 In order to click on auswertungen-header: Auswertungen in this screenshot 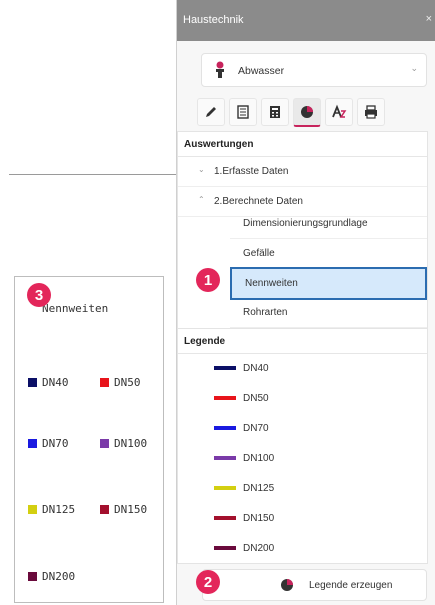, I will do `click(302, 144)`.